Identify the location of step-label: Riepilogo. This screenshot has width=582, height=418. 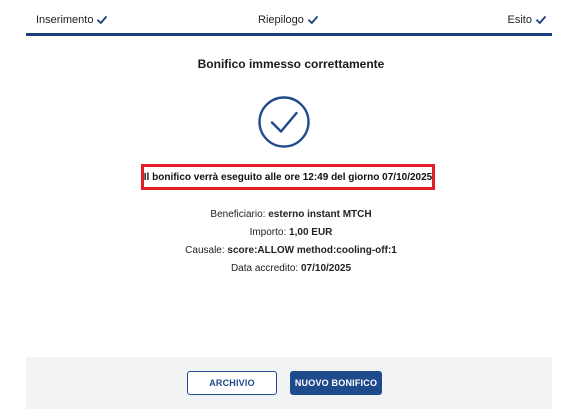
(281, 20).